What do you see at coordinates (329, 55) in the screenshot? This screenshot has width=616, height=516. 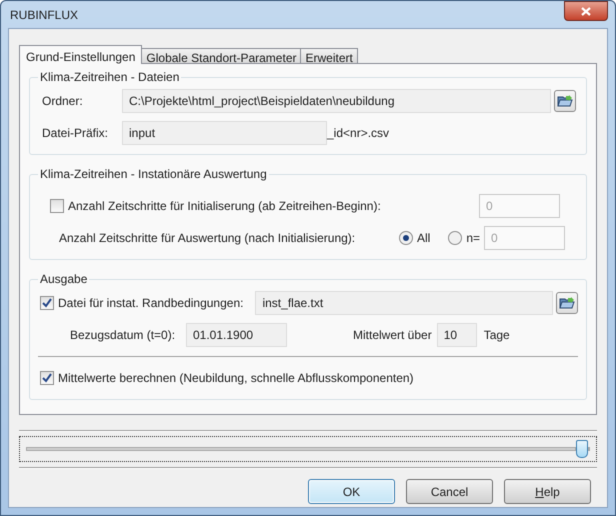 I see `tab: Erweitert` at bounding box center [329, 55].